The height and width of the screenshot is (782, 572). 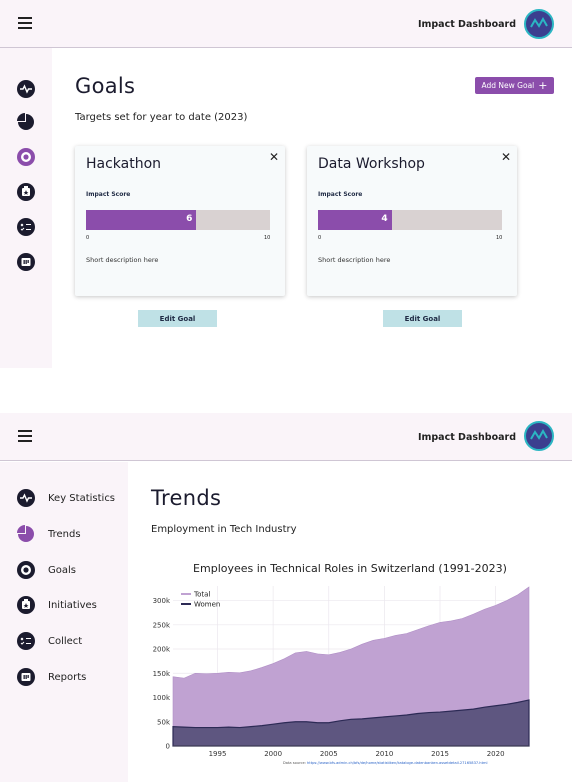 What do you see at coordinates (162, 650) in the screenshot?
I see `y-tick-label: 200k` at bounding box center [162, 650].